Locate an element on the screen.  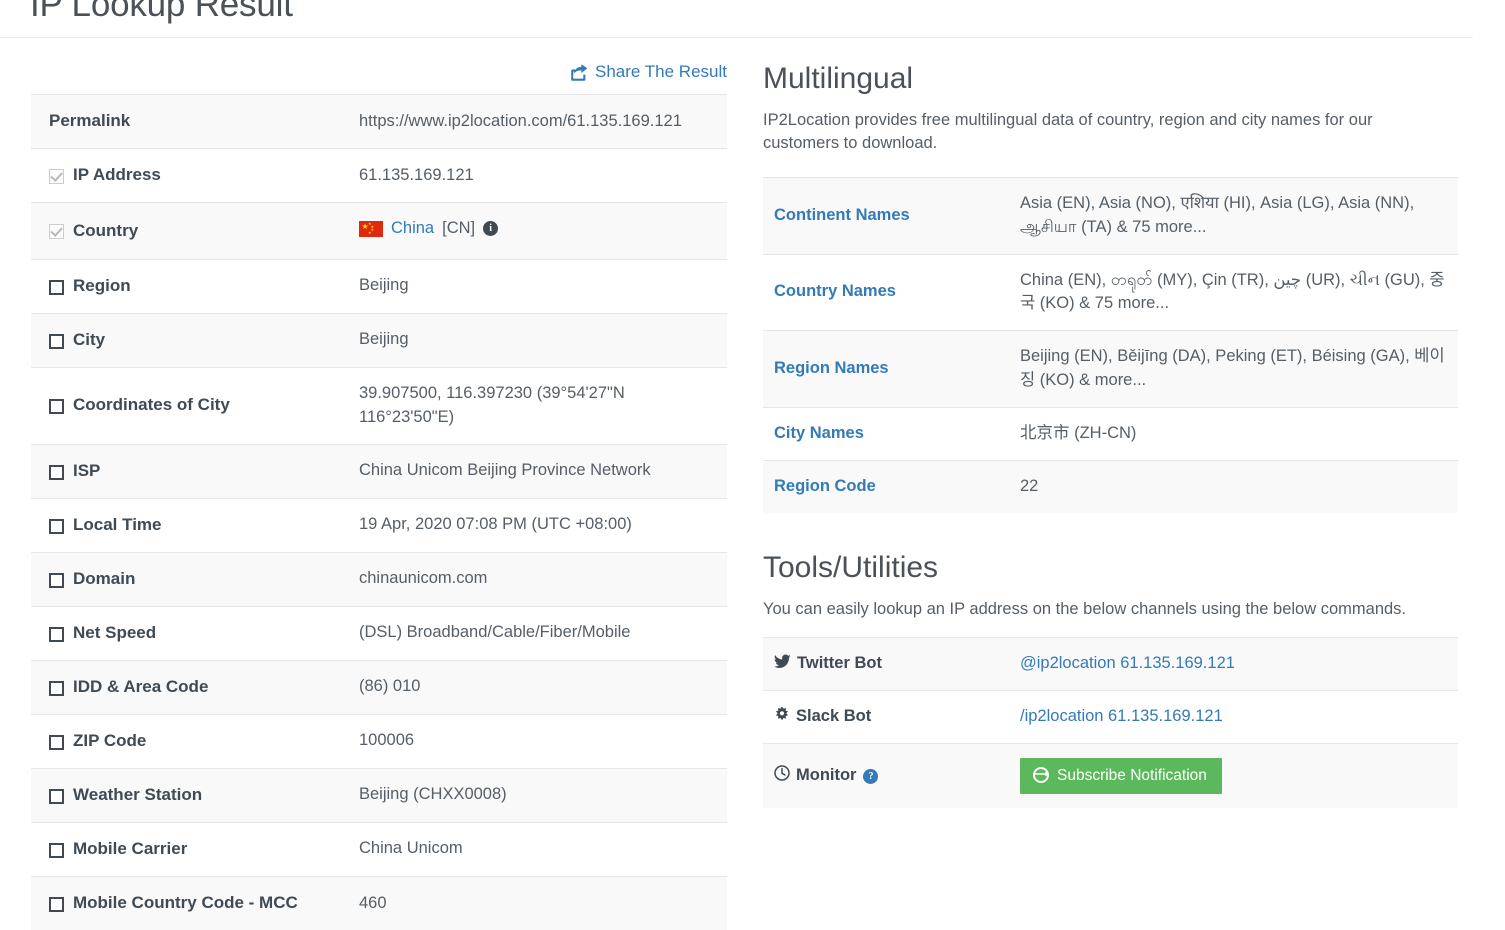
row-checkbox-coordinates-of-city is located at coordinates (56, 407).